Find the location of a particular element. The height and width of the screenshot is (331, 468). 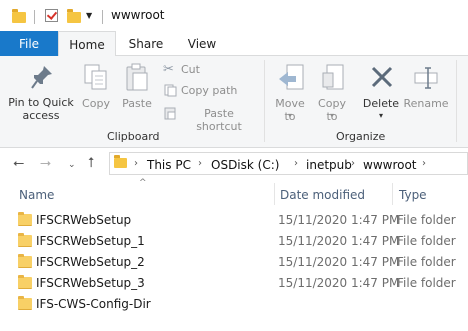

delete-button: Delete ▾ is located at coordinates (381, 94).